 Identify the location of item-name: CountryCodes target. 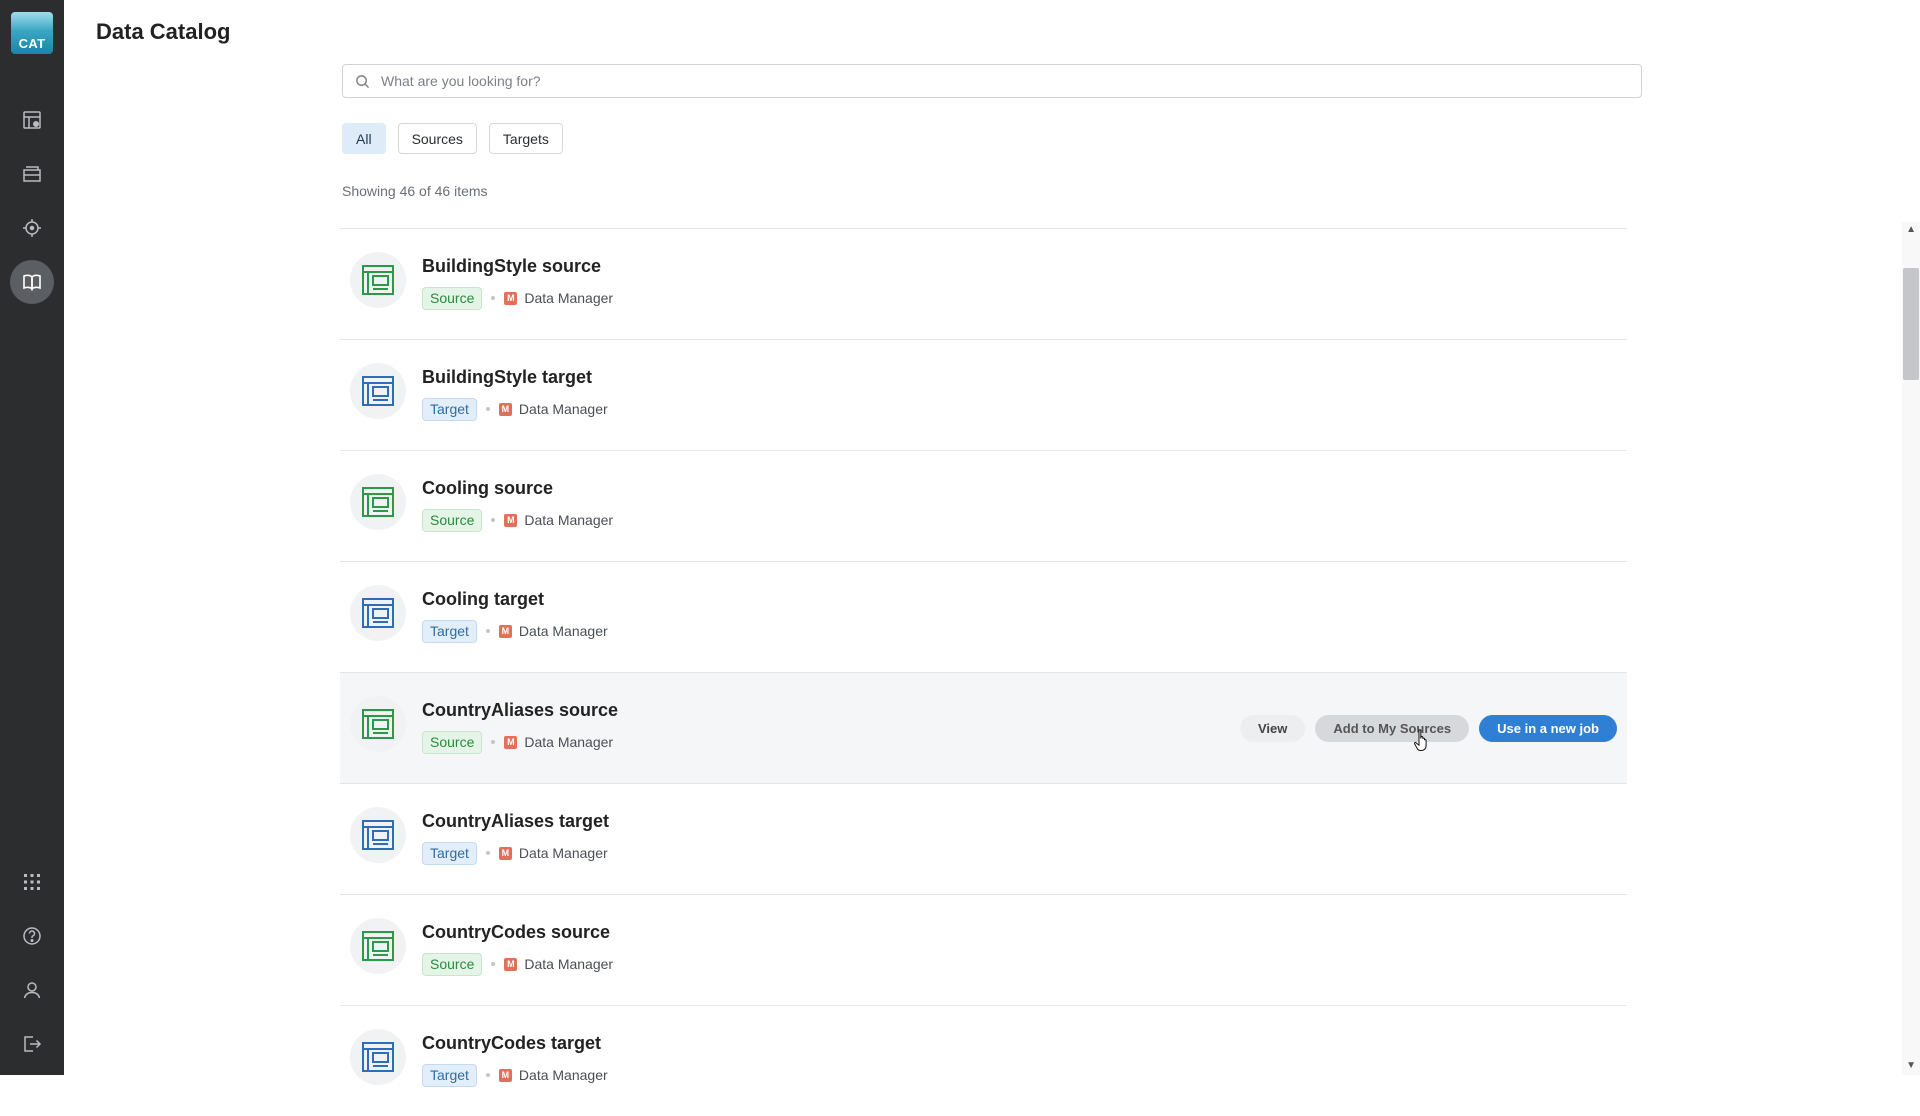
(511, 1043).